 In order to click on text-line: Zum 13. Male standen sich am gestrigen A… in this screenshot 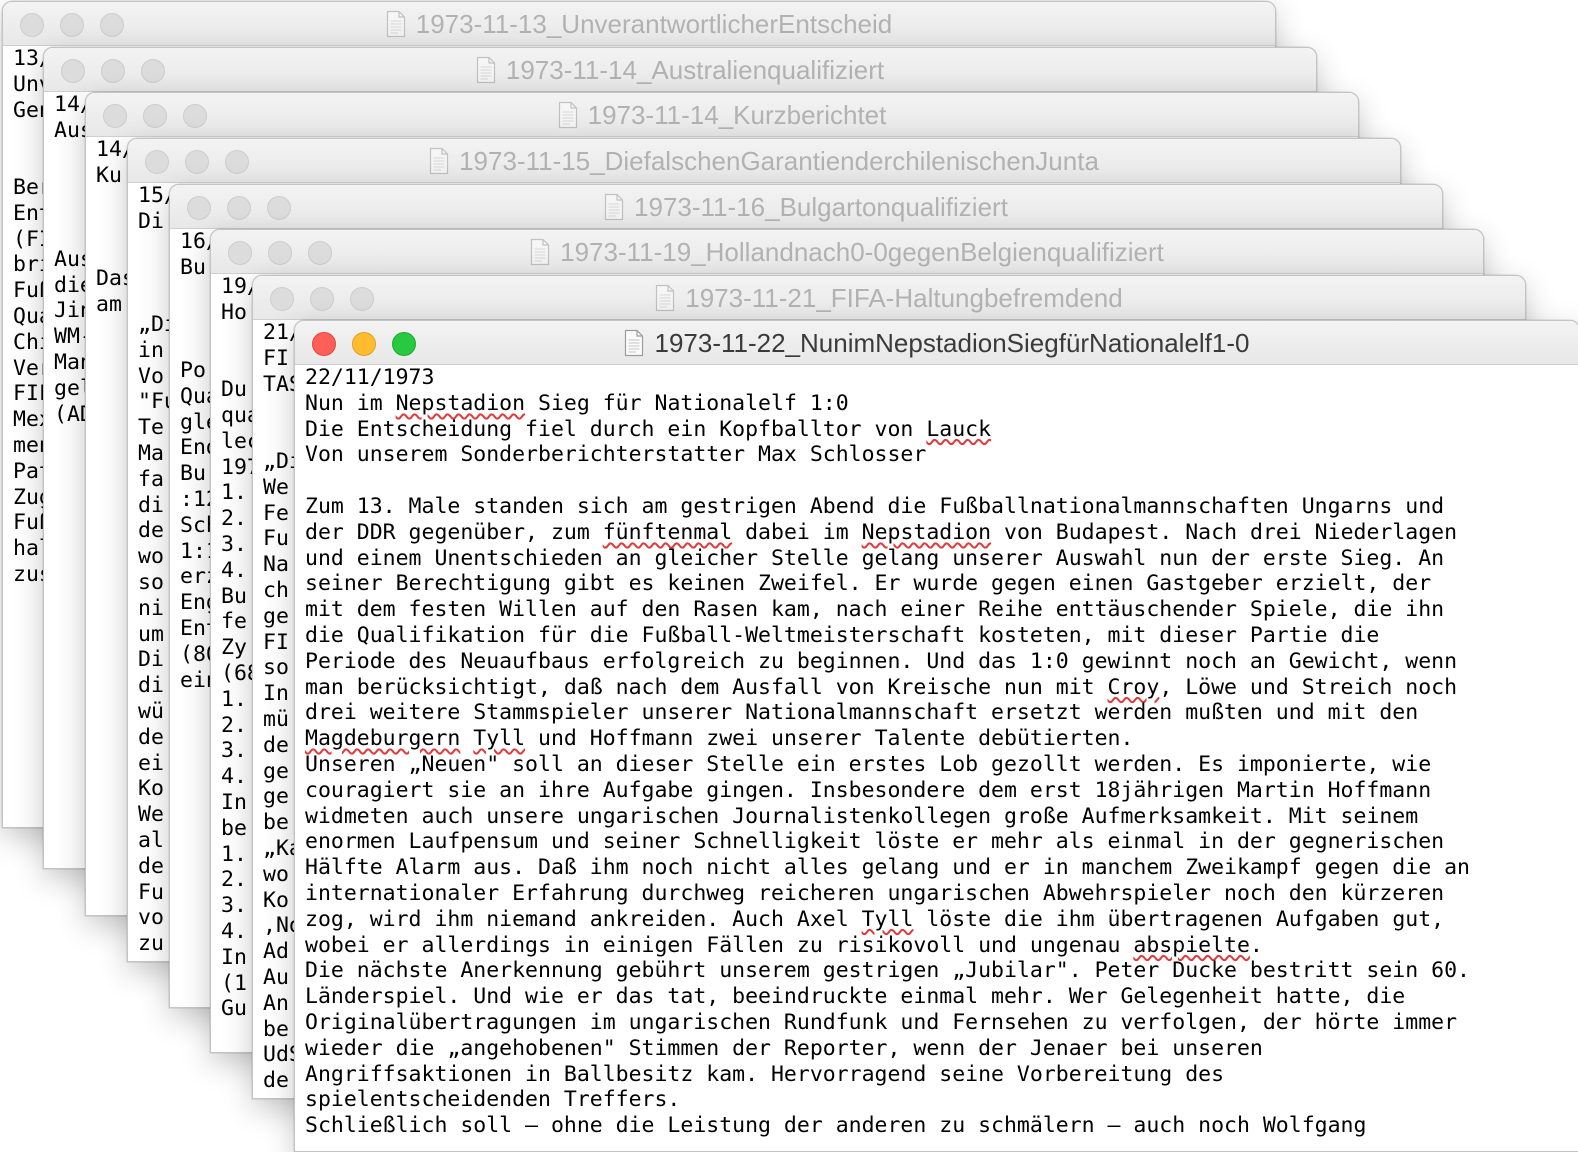, I will do `click(875, 506)`.